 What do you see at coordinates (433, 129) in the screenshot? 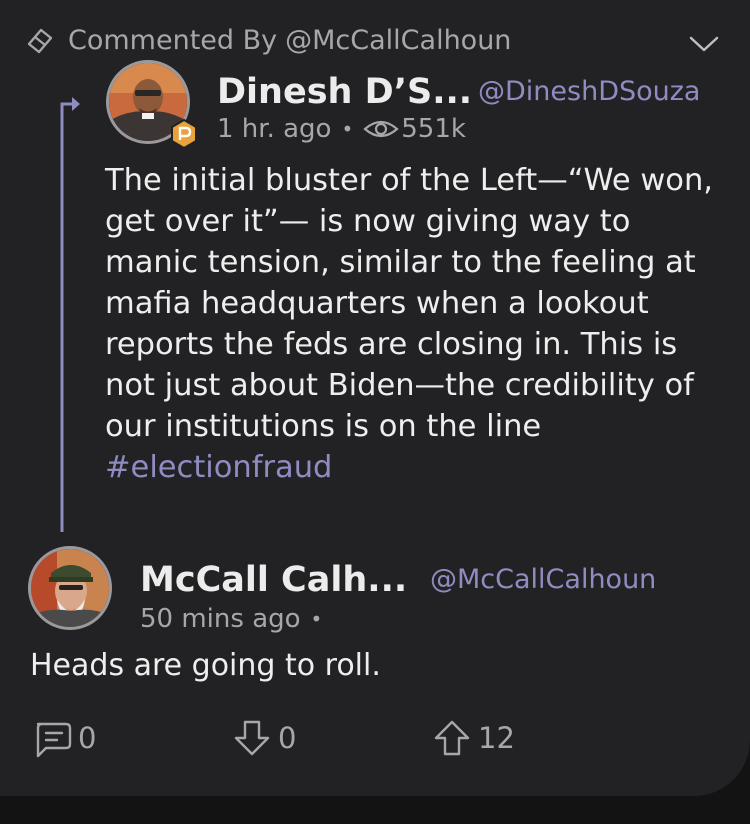
I see `view-count: 551k` at bounding box center [433, 129].